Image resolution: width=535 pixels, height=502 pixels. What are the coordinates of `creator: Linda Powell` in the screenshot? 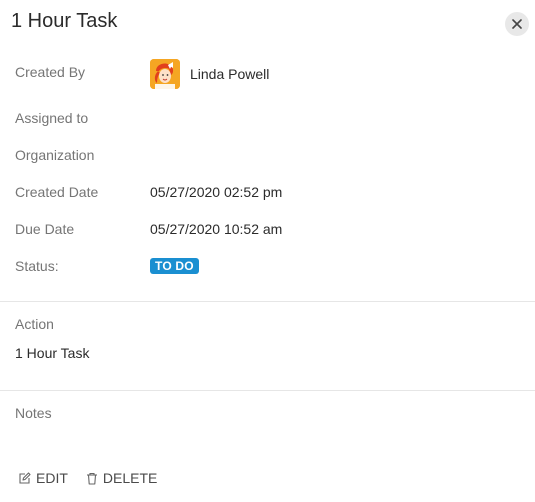 It's located at (209, 74).